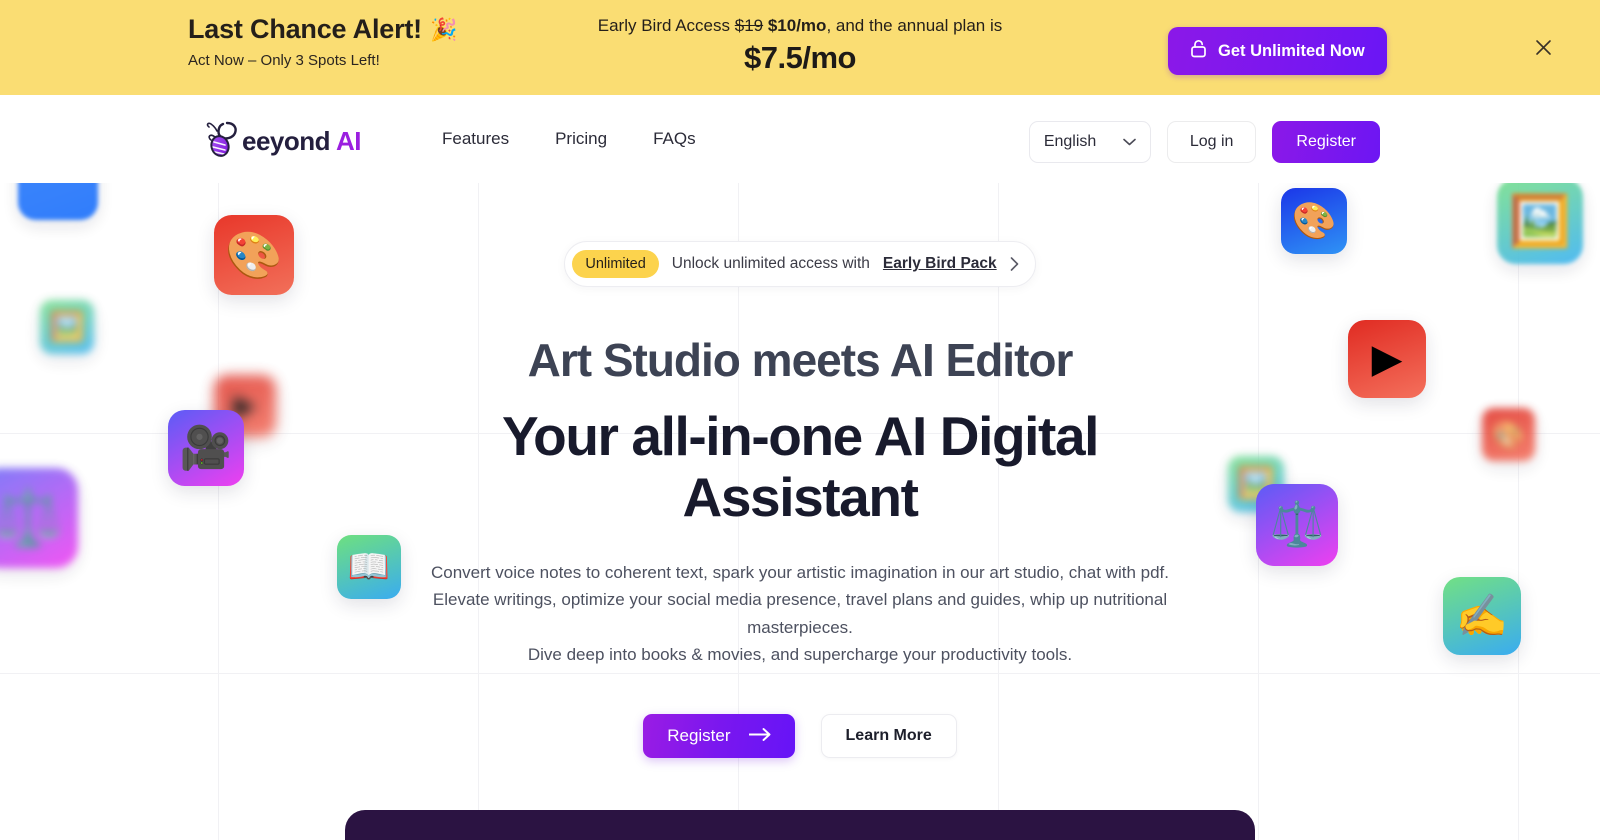 The image size is (1600, 840). I want to click on blue-app-icon, so click(58, 201).